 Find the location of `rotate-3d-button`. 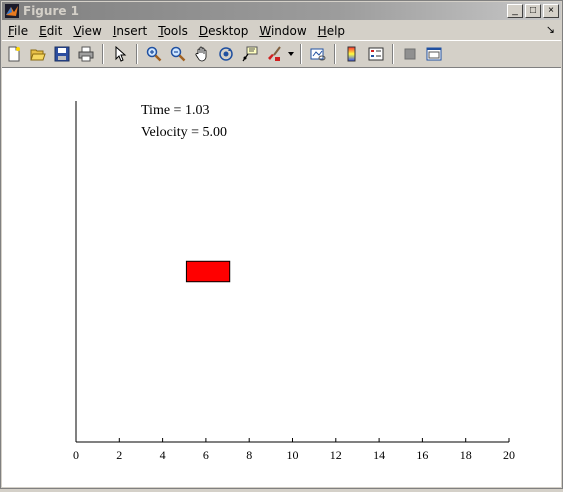

rotate-3d-button is located at coordinates (226, 54).